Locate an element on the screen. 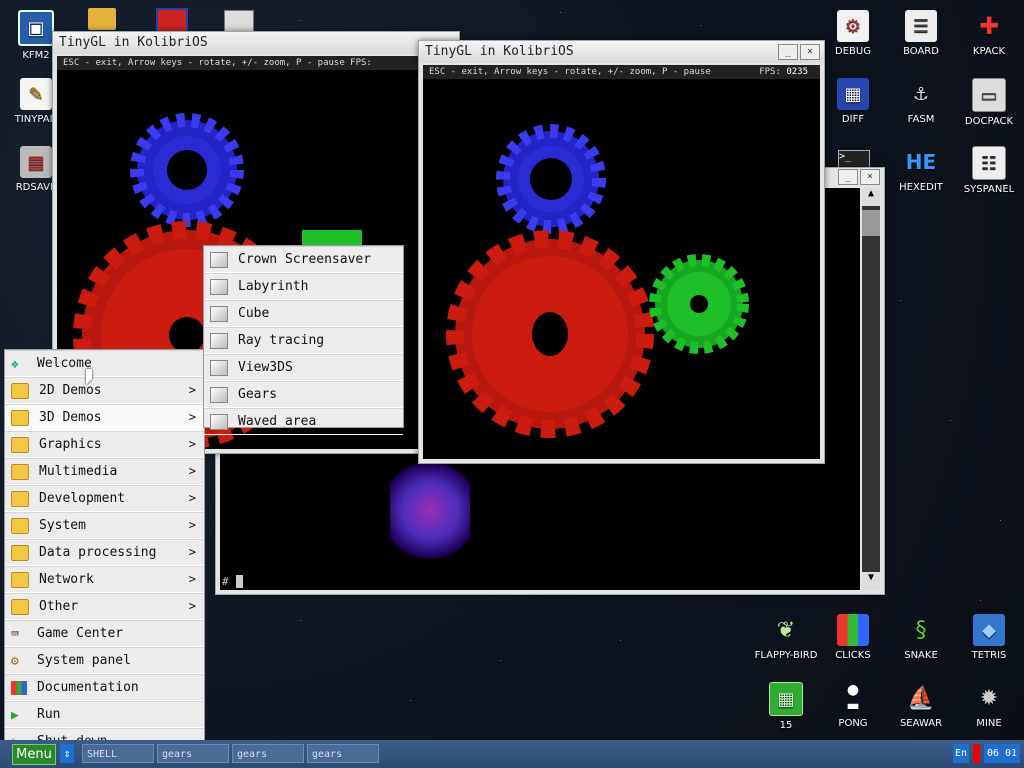 The width and height of the screenshot is (1024, 768). menu-item-label: Multimedia is located at coordinates (78, 471).